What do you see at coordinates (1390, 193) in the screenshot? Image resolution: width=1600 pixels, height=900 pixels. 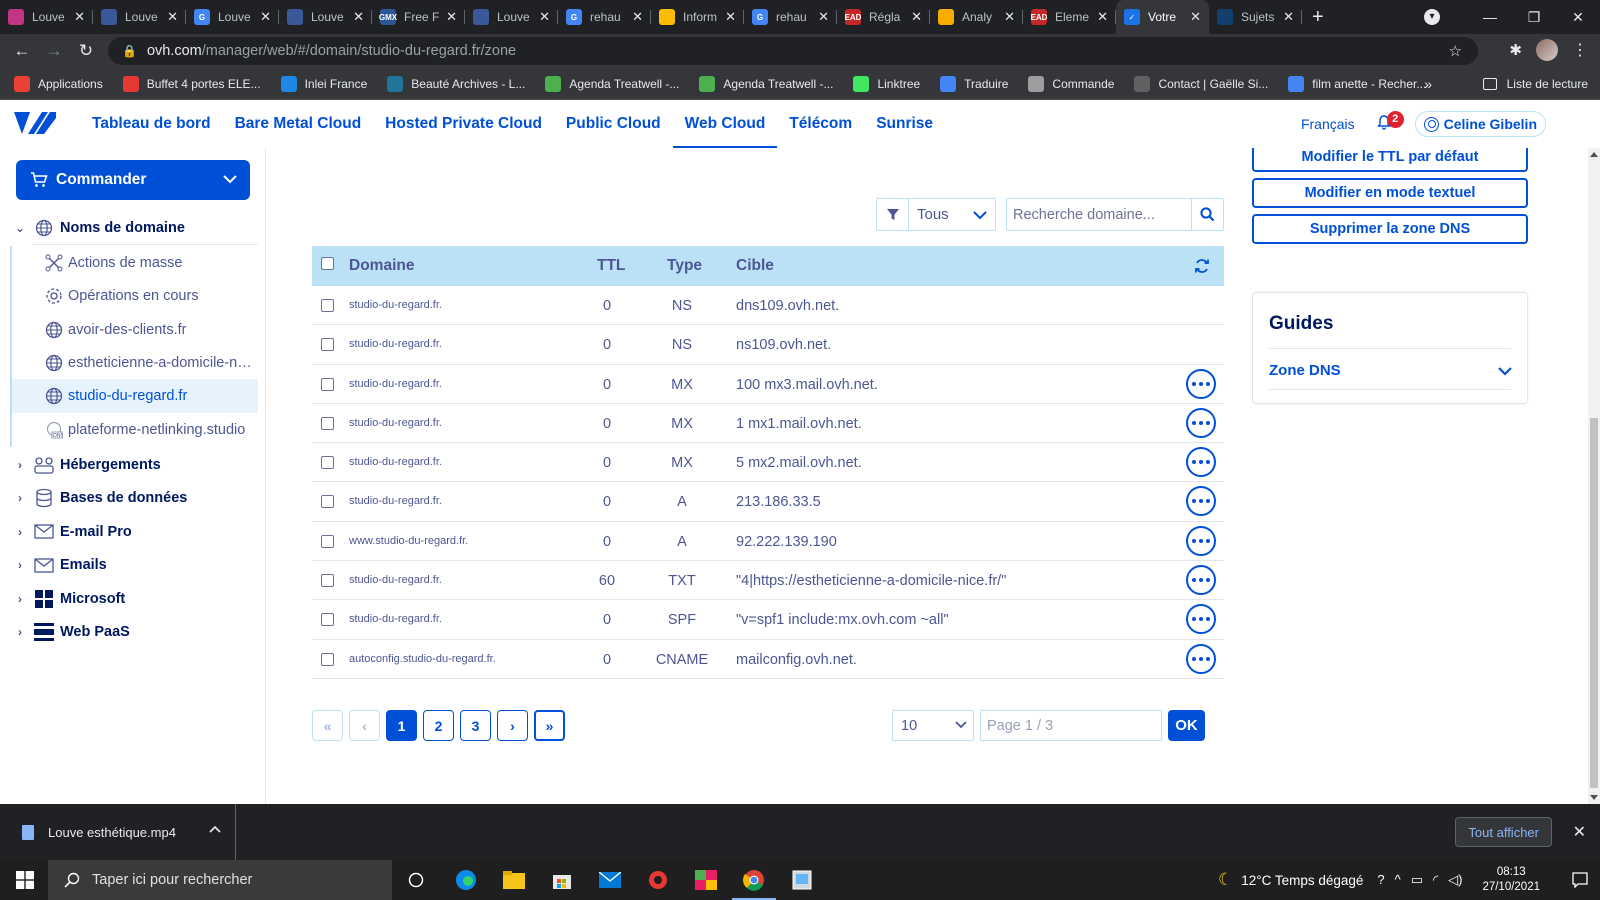 I see `text-mode-edit-button: Modifier en mode textuel` at bounding box center [1390, 193].